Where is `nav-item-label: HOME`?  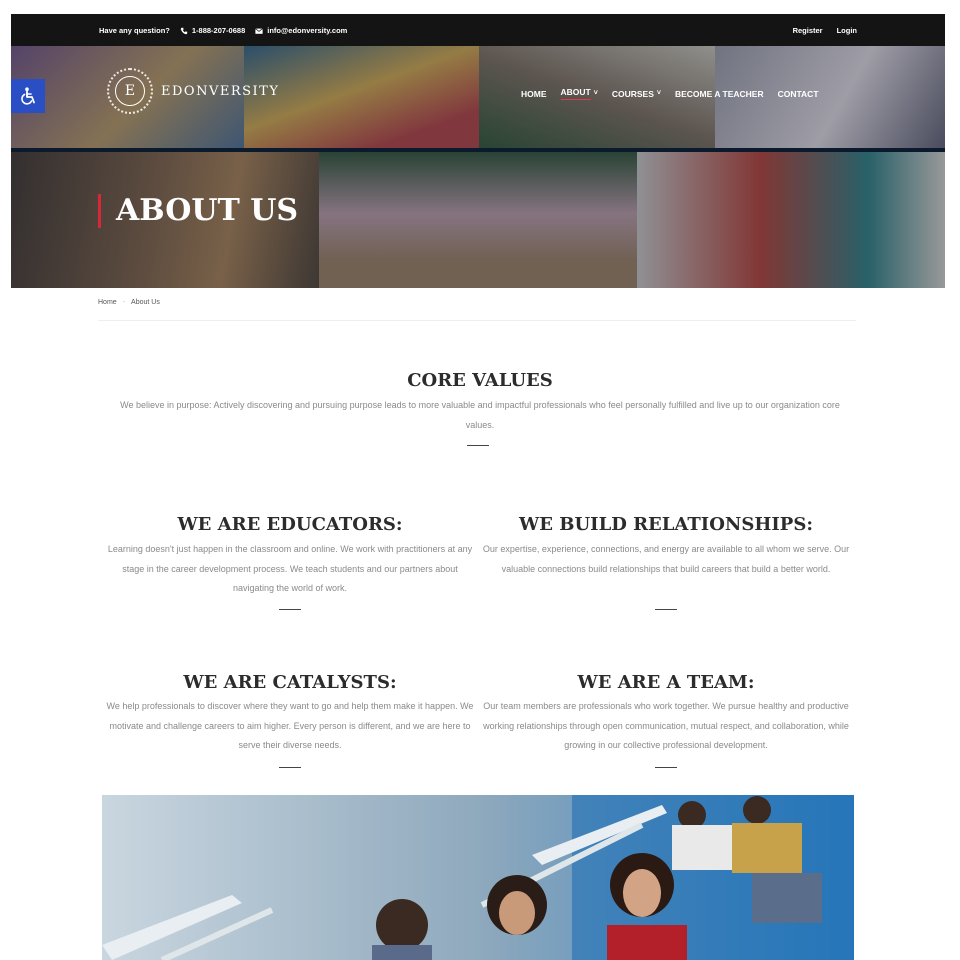
nav-item-label: HOME is located at coordinates (534, 93).